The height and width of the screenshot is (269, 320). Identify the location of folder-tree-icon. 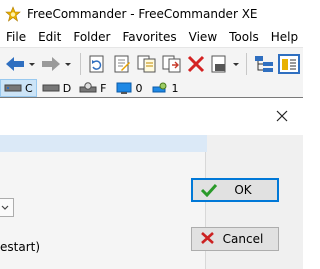
(264, 64).